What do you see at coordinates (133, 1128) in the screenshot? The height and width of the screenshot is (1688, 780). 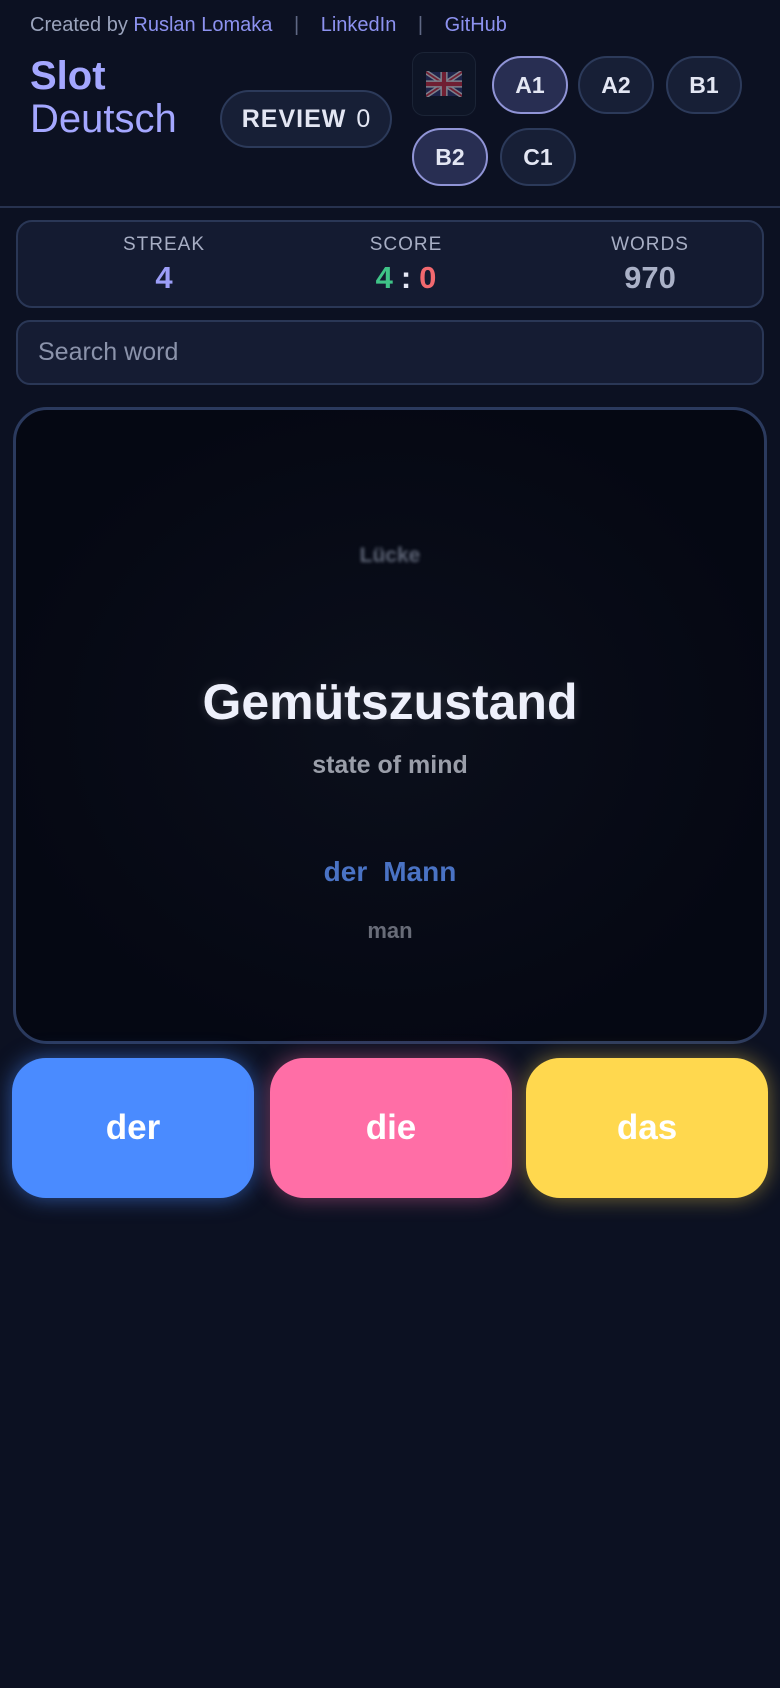 I see `der-button: der` at bounding box center [133, 1128].